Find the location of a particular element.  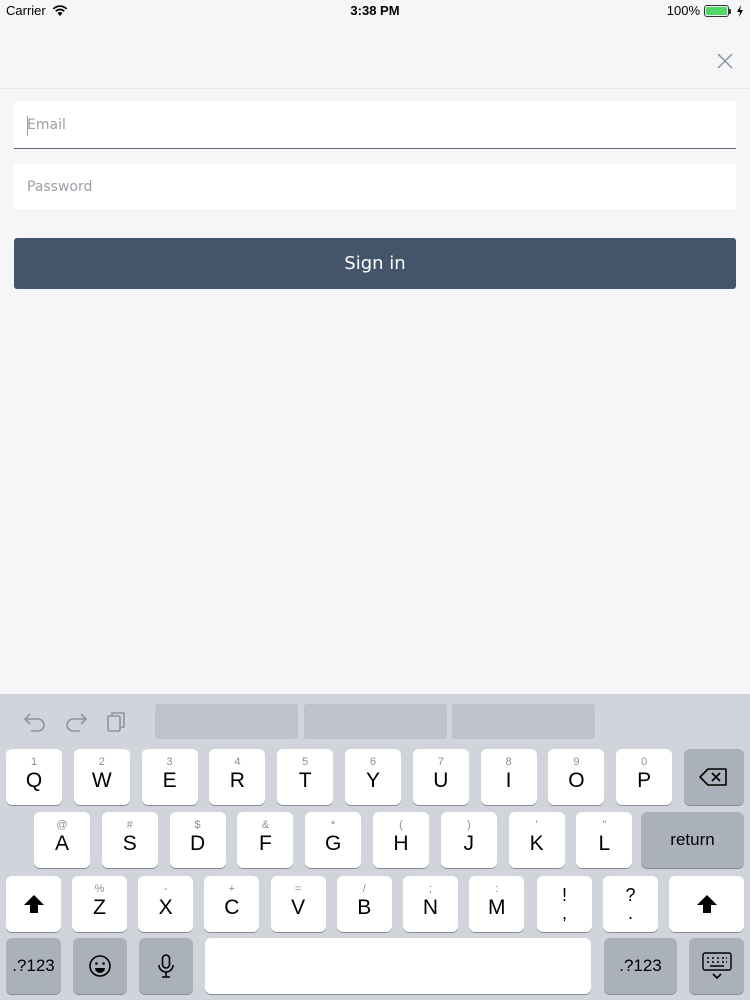

key-r: 4R is located at coordinates (237, 777).